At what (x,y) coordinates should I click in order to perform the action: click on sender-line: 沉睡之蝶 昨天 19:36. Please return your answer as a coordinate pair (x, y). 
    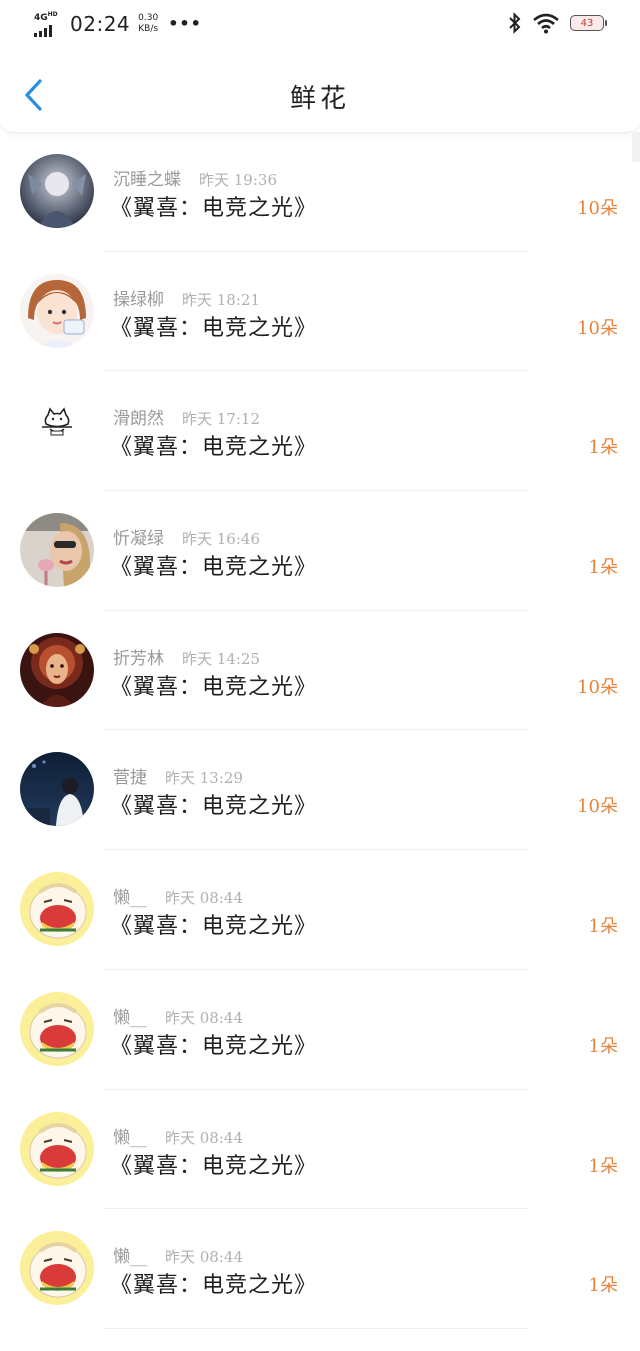
    Looking at the image, I should click on (195, 177).